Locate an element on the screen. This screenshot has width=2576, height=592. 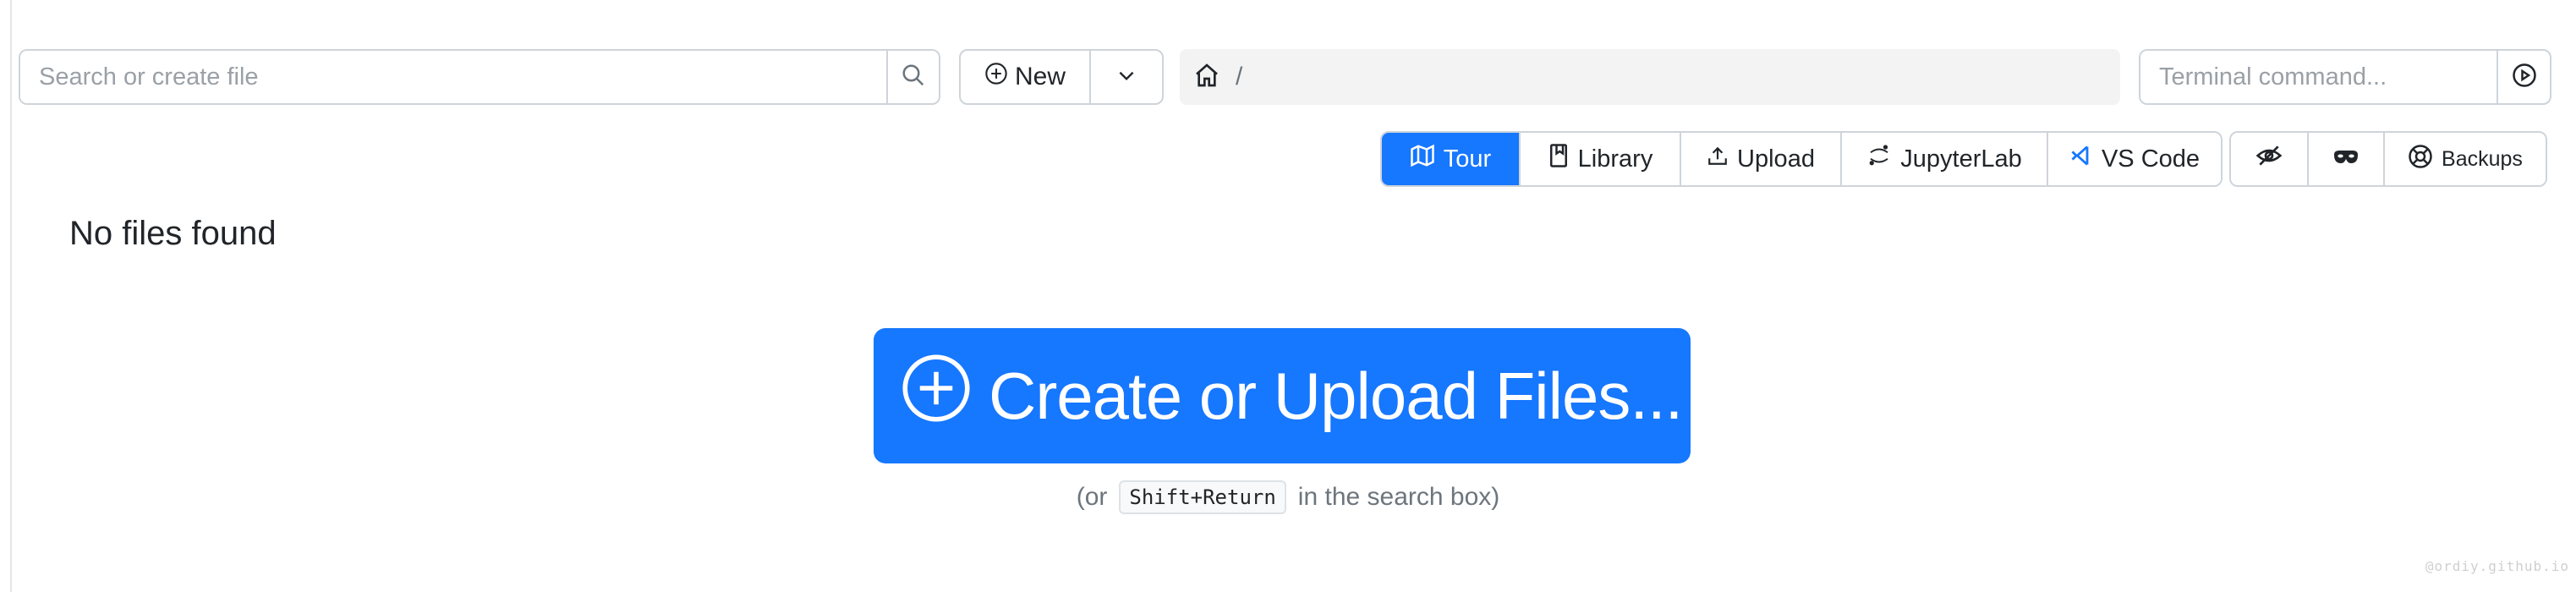
tour-label: Tour is located at coordinates (1467, 159).